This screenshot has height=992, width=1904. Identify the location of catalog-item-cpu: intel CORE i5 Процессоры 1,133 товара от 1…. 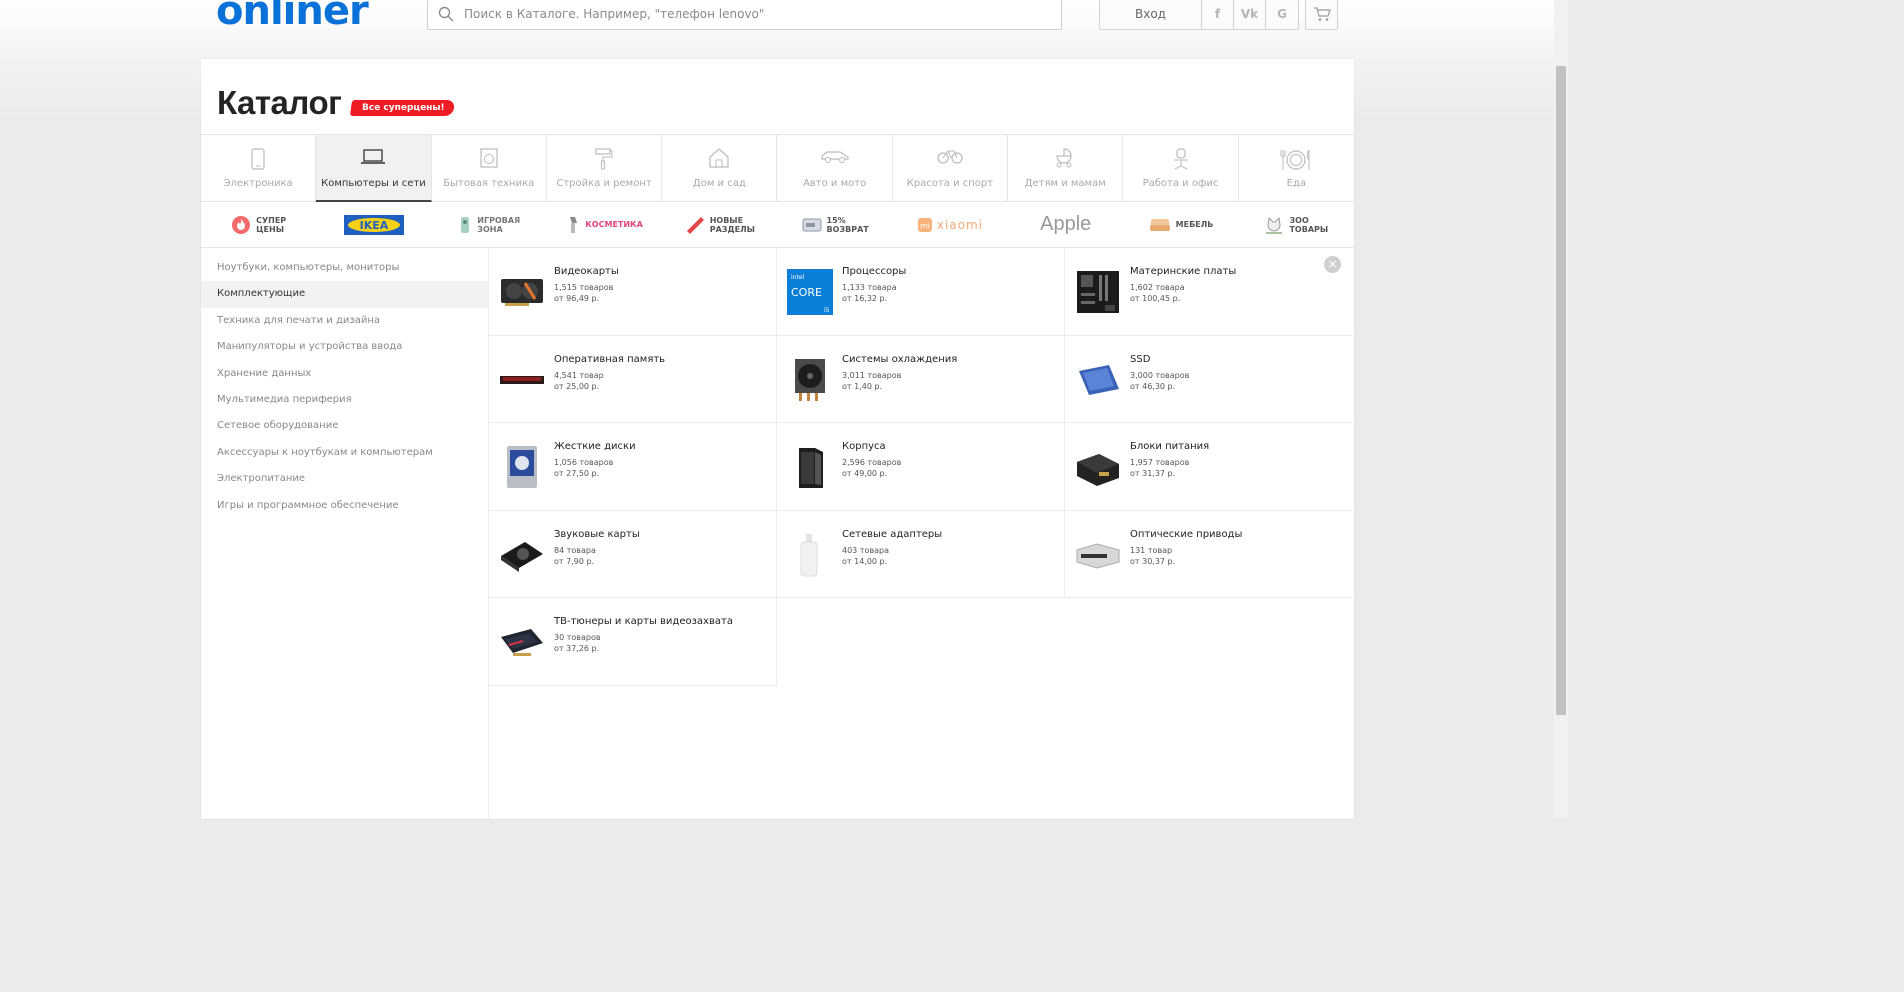
(921, 292).